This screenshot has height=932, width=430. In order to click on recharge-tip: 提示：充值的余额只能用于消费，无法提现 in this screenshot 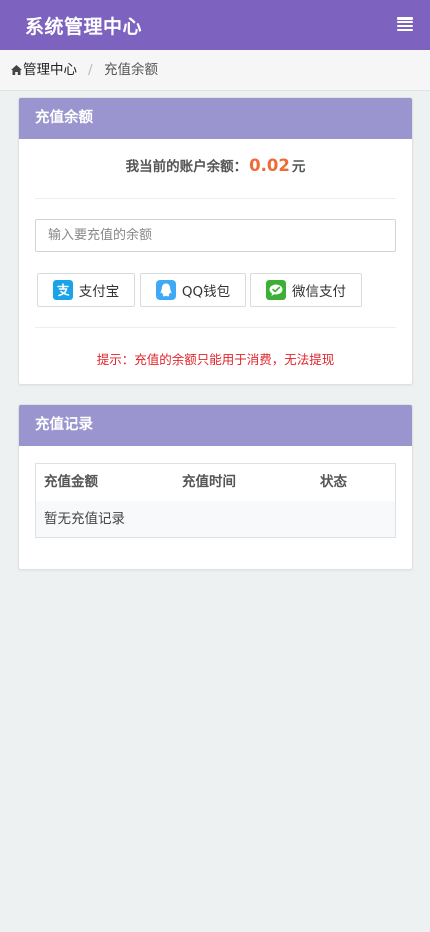, I will do `click(215, 359)`.